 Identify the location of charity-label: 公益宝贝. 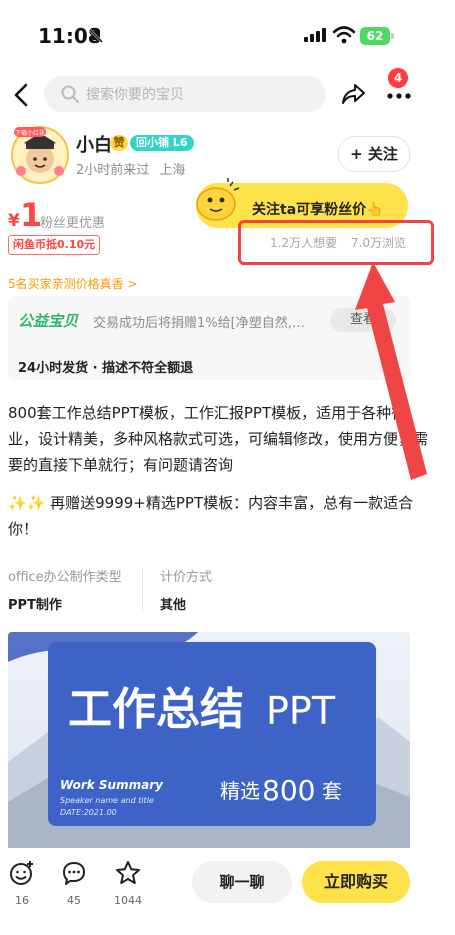
(48, 321).